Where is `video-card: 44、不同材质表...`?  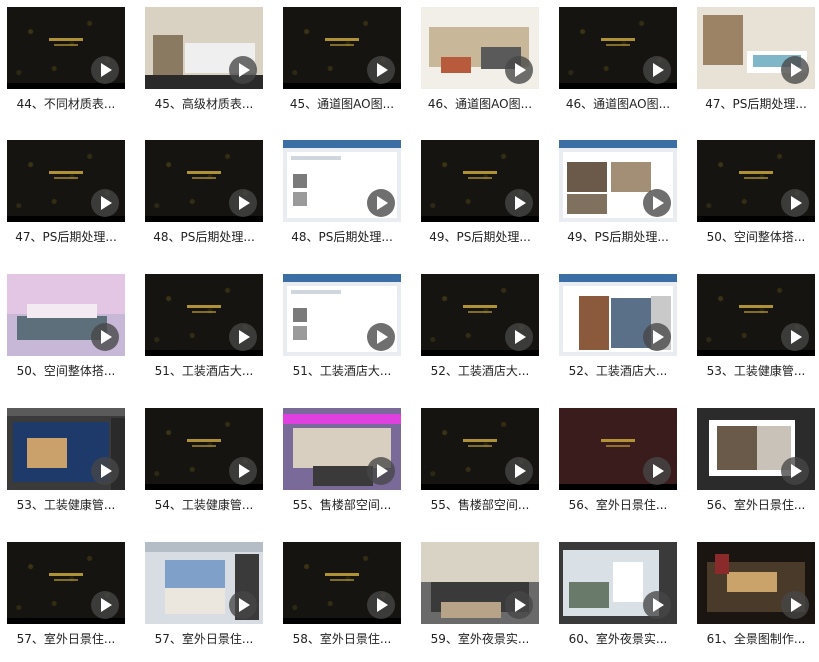
video-card: 44、不同材质表... is located at coordinates (66, 67).